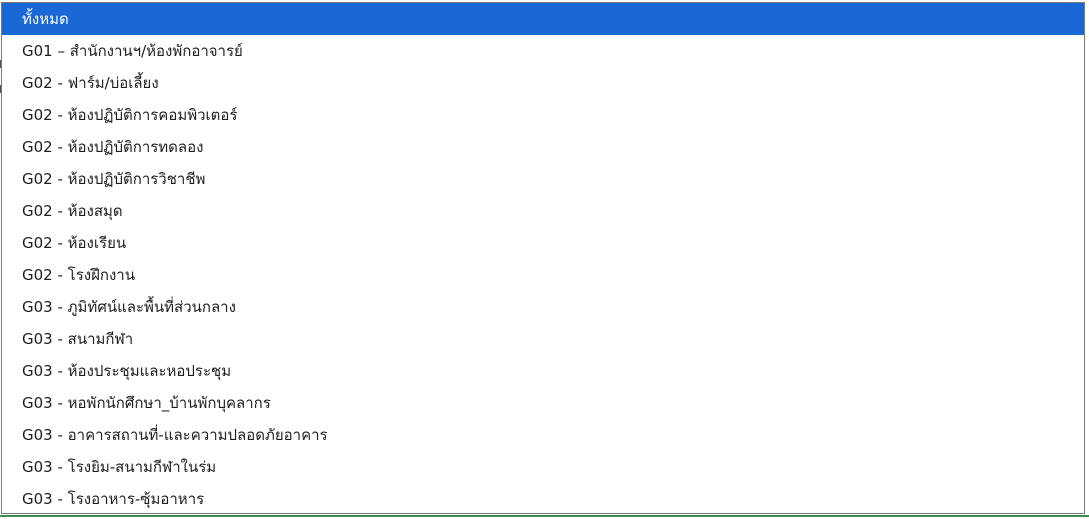 The width and height of the screenshot is (1089, 519). Describe the element at coordinates (543, 275) in the screenshot. I see `dropdown-option: G02 - โรงฝึกงาน` at that location.